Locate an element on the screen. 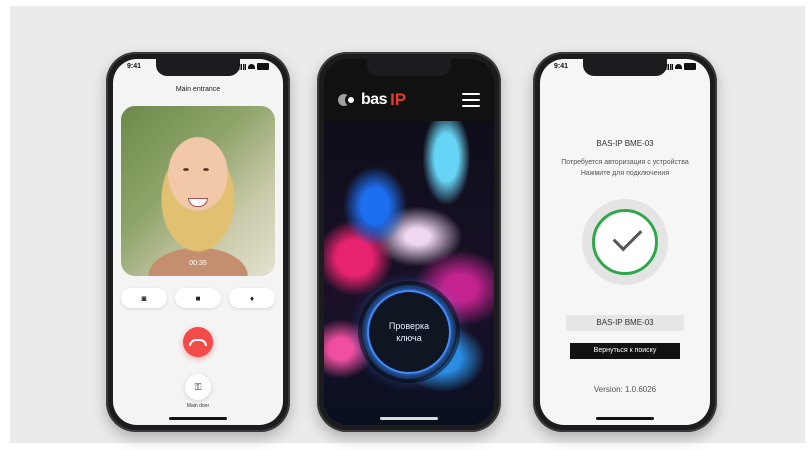 The image size is (809, 450). call-controls: ◙ ■ ♦ is located at coordinates (198, 298).